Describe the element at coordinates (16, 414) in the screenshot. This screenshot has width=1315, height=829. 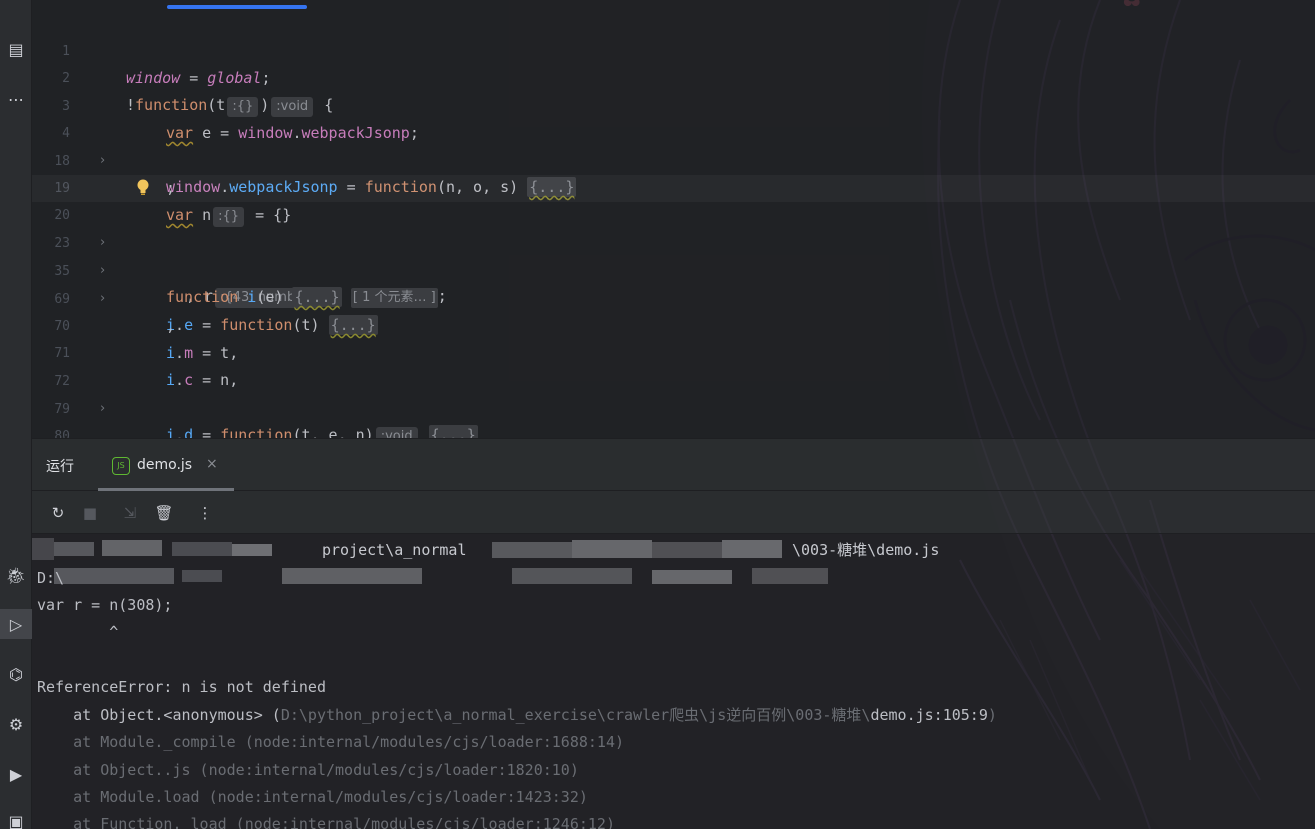
I see `left-tool-strip: ▤ ⋯ 🐞︎ ▷ ⌬ ⚙ ▶ ▣` at that location.